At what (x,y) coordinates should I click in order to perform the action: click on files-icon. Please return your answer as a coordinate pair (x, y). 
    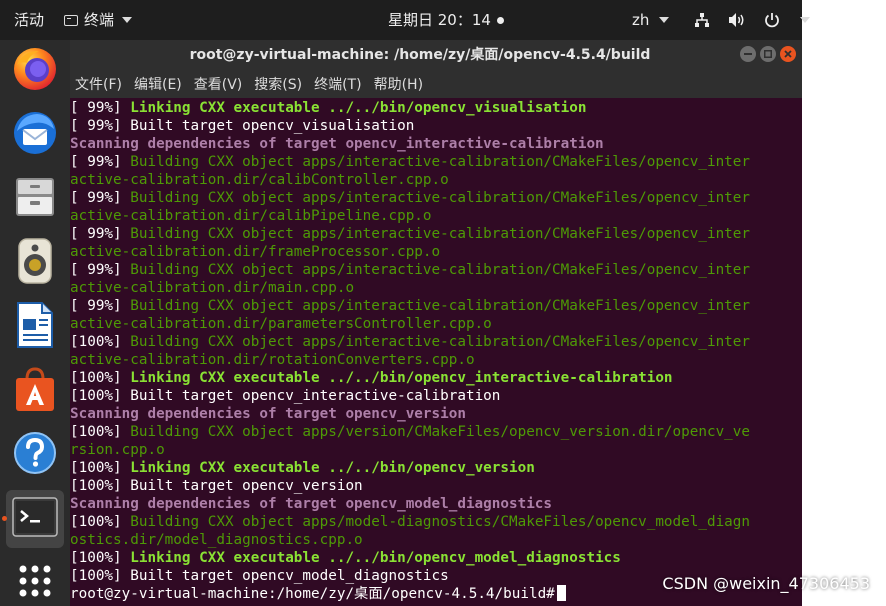
    Looking at the image, I should click on (35, 199).